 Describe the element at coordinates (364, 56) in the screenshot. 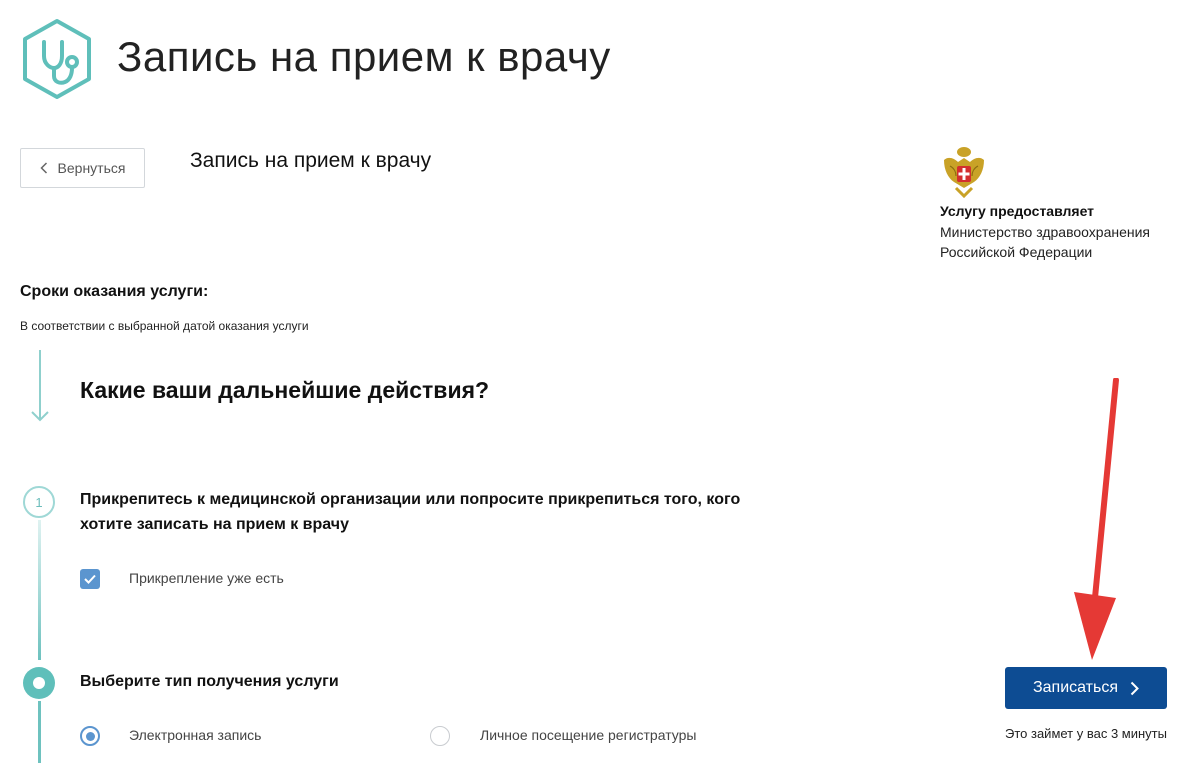

I see `app-title: Запись на прием к врачу` at that location.